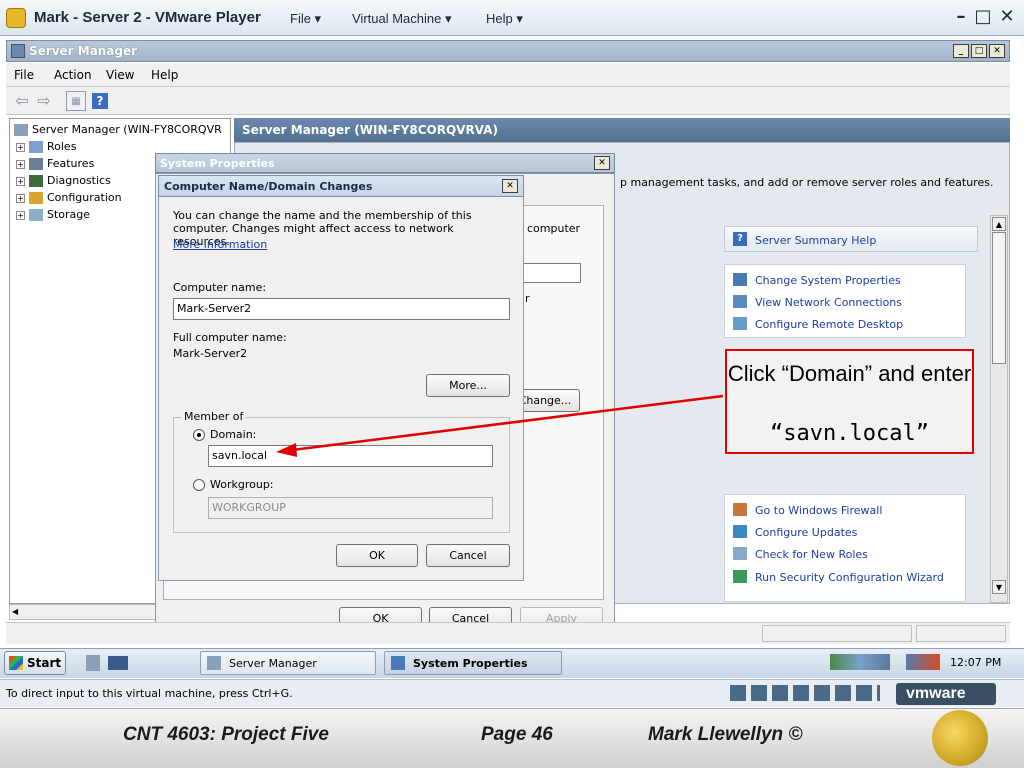  What do you see at coordinates (828, 280) in the screenshot?
I see `change-system-properties-link: Change System Properties` at bounding box center [828, 280].